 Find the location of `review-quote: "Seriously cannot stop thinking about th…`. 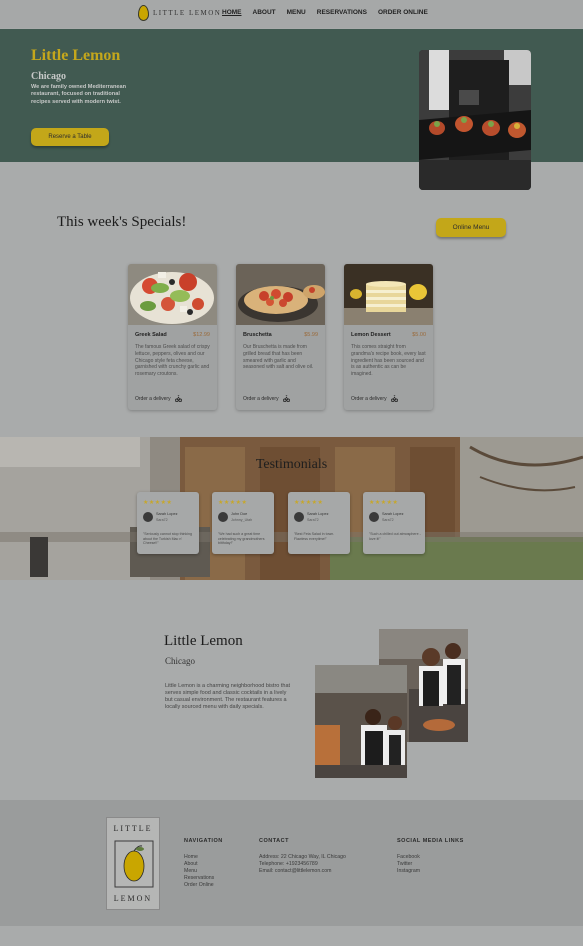

review-quote: "Seriously cannot stop thinking about th… is located at coordinates (168, 539).